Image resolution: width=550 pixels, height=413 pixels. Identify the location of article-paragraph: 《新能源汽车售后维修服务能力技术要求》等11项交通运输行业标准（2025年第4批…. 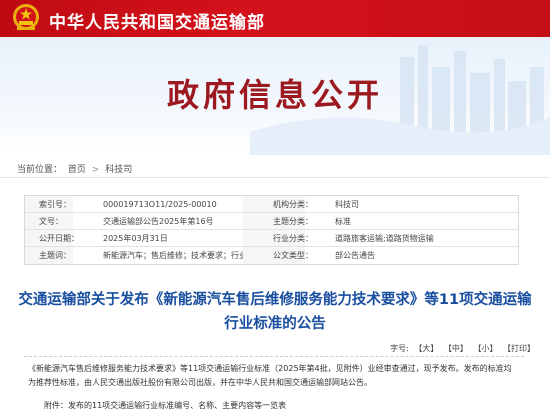
(270, 375).